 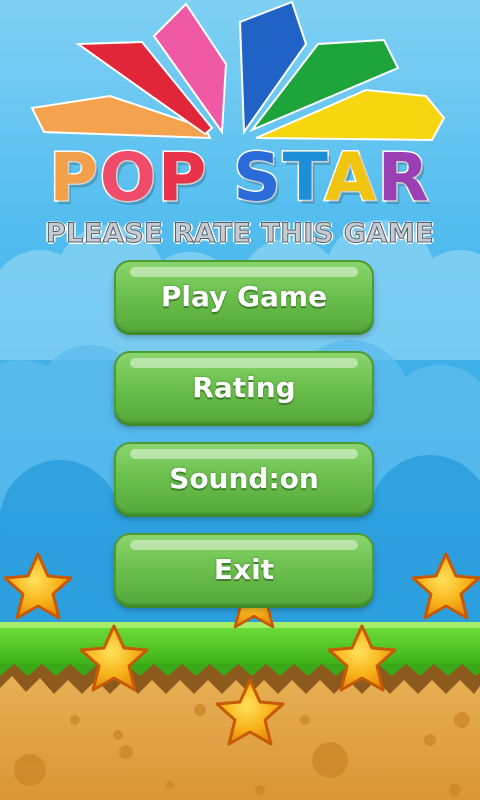 I want to click on title-letter: A, so click(x=350, y=178).